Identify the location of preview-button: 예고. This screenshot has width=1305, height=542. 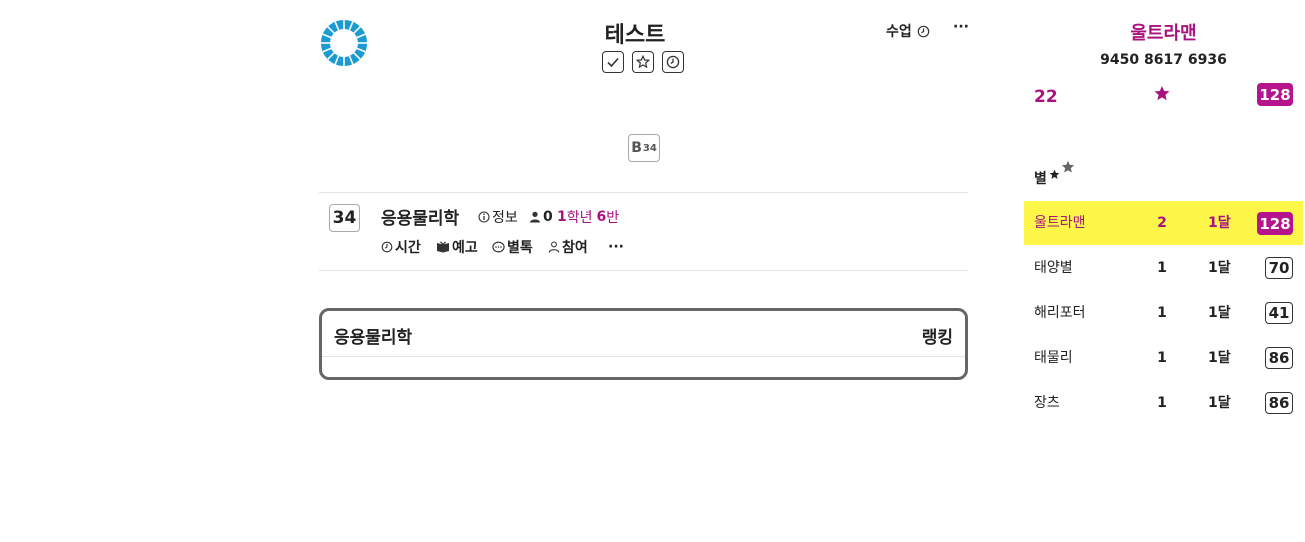
(457, 247).